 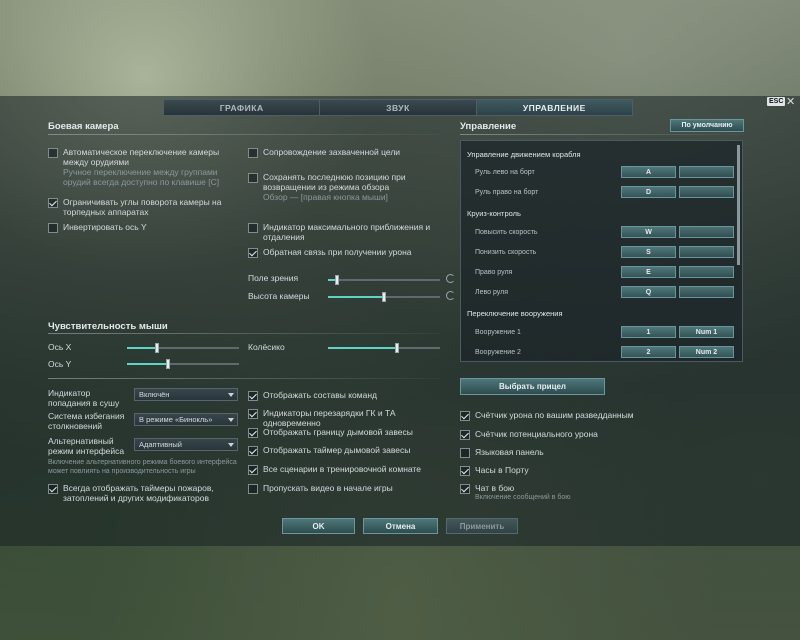 I want to click on keybind-primary: S, so click(x=648, y=252).